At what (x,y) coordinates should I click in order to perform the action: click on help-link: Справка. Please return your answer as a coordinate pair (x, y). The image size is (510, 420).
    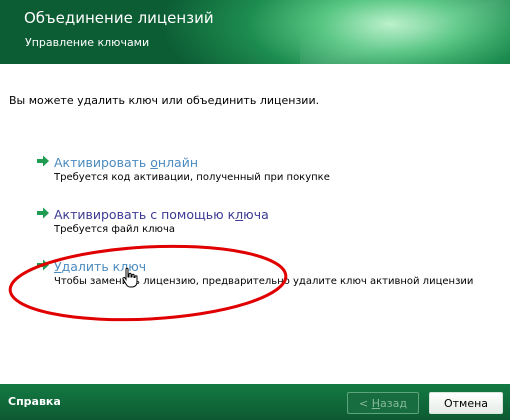
    Looking at the image, I should click on (34, 401).